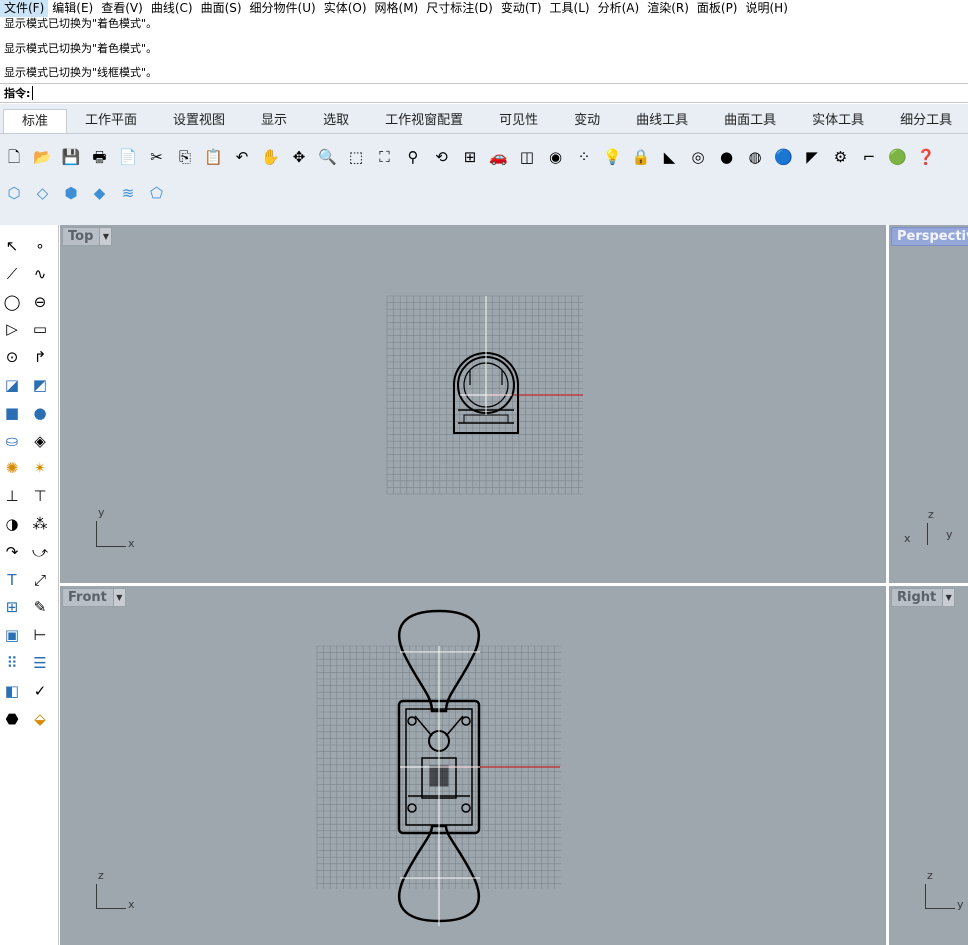 This screenshot has width=968, height=945. I want to click on layers-icon: ☰, so click(40, 663).